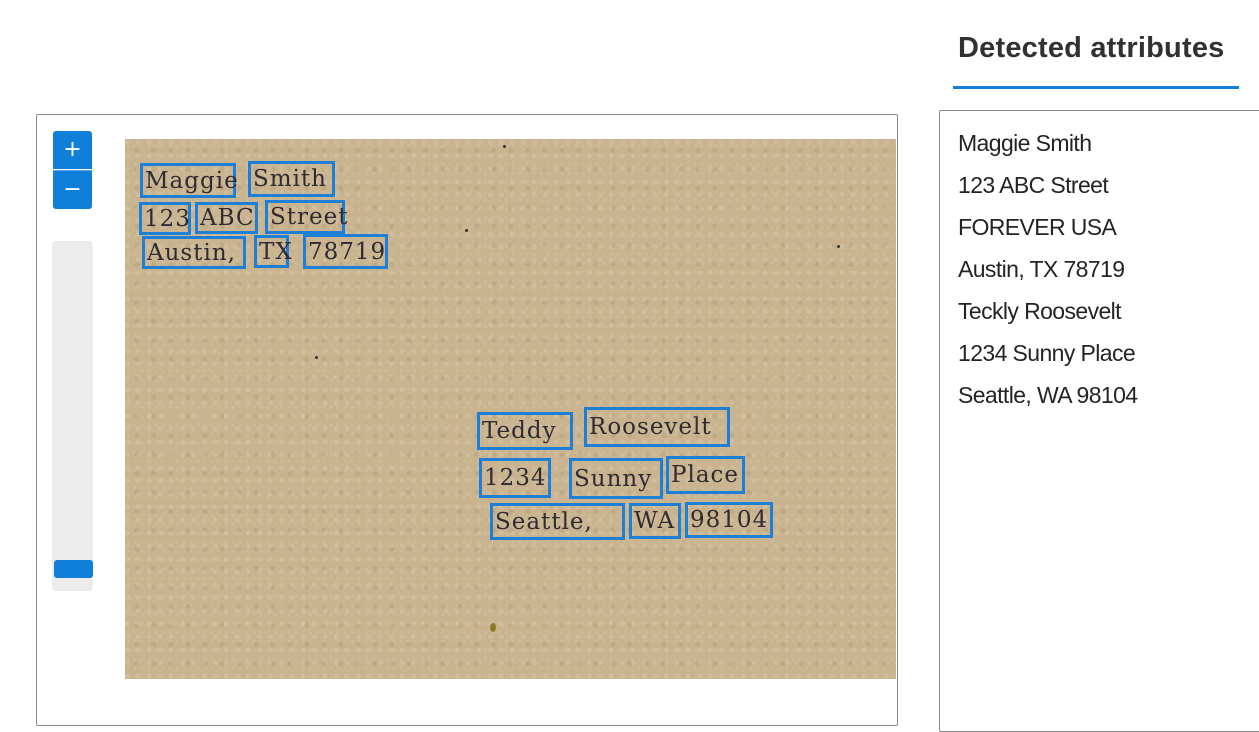  What do you see at coordinates (525, 431) in the screenshot?
I see `detected-word-box: Teddy` at bounding box center [525, 431].